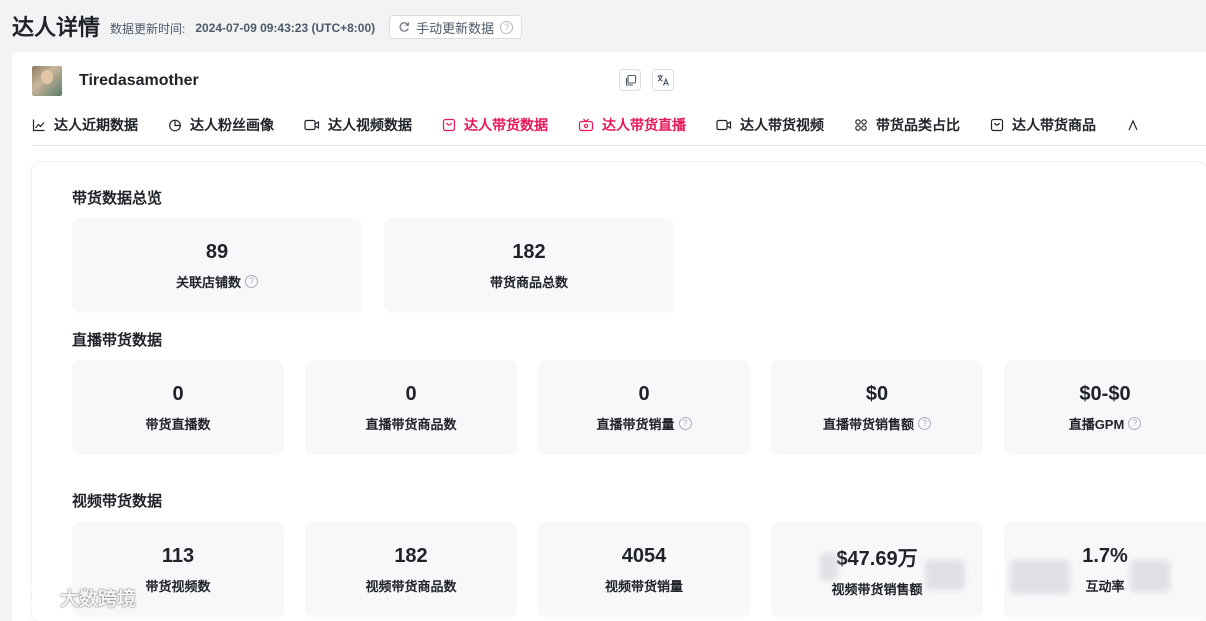 This screenshot has width=1206, height=621. I want to click on live-tv-icon, so click(586, 124).